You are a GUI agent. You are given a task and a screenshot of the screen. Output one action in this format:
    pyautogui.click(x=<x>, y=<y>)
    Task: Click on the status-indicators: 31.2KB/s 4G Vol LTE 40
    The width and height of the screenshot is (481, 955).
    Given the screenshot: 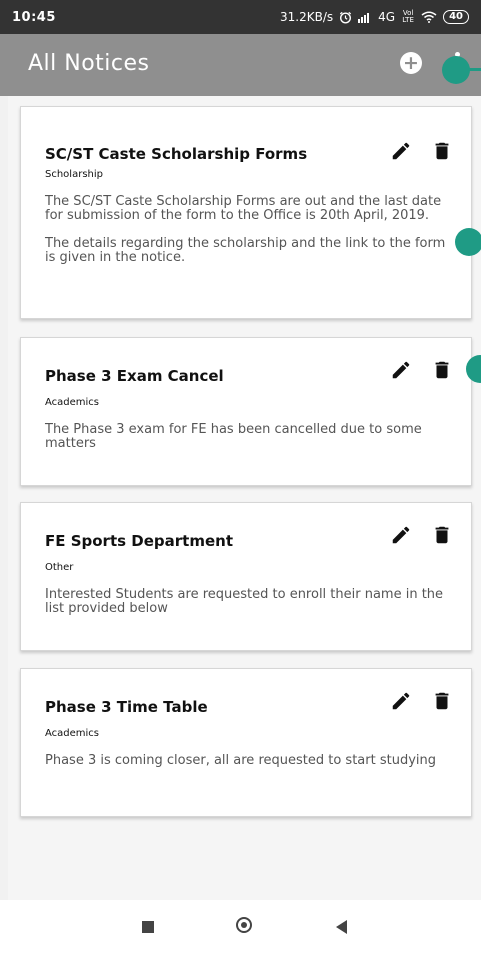 What is the action you would take?
    pyautogui.click(x=374, y=17)
    